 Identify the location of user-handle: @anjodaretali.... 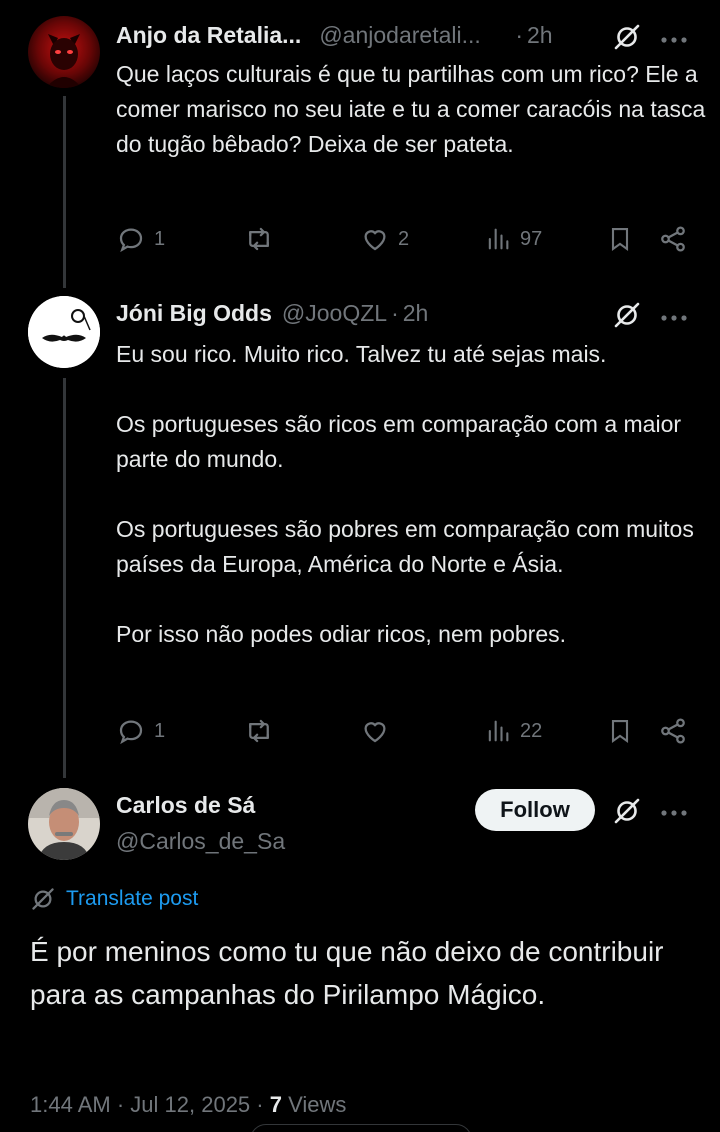
(414, 35).